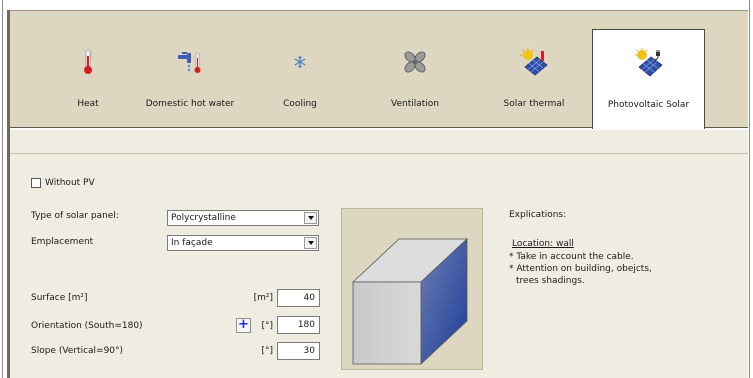 This screenshot has height=378, width=753. I want to click on orientation-unit: [°], so click(267, 326).